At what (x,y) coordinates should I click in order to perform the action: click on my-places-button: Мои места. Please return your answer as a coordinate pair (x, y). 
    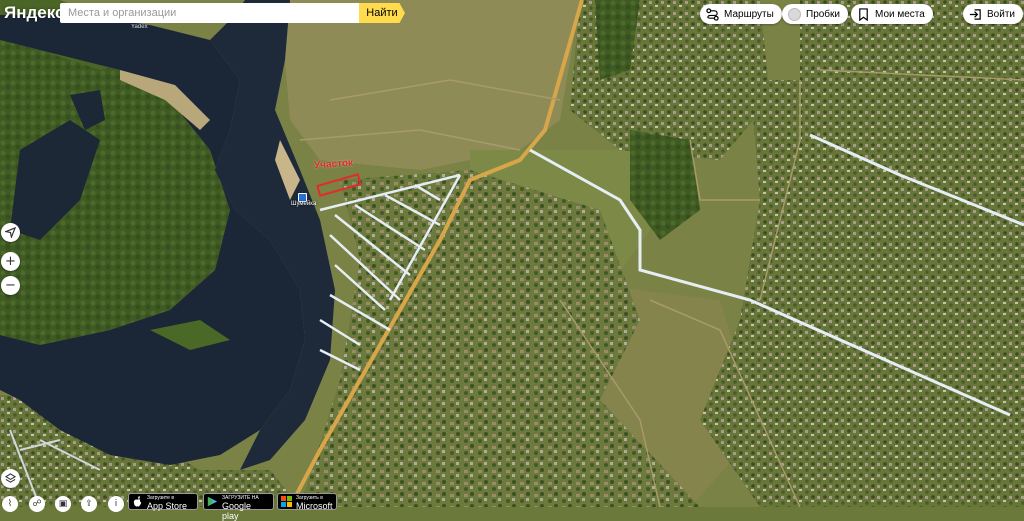
    Looking at the image, I should click on (892, 14).